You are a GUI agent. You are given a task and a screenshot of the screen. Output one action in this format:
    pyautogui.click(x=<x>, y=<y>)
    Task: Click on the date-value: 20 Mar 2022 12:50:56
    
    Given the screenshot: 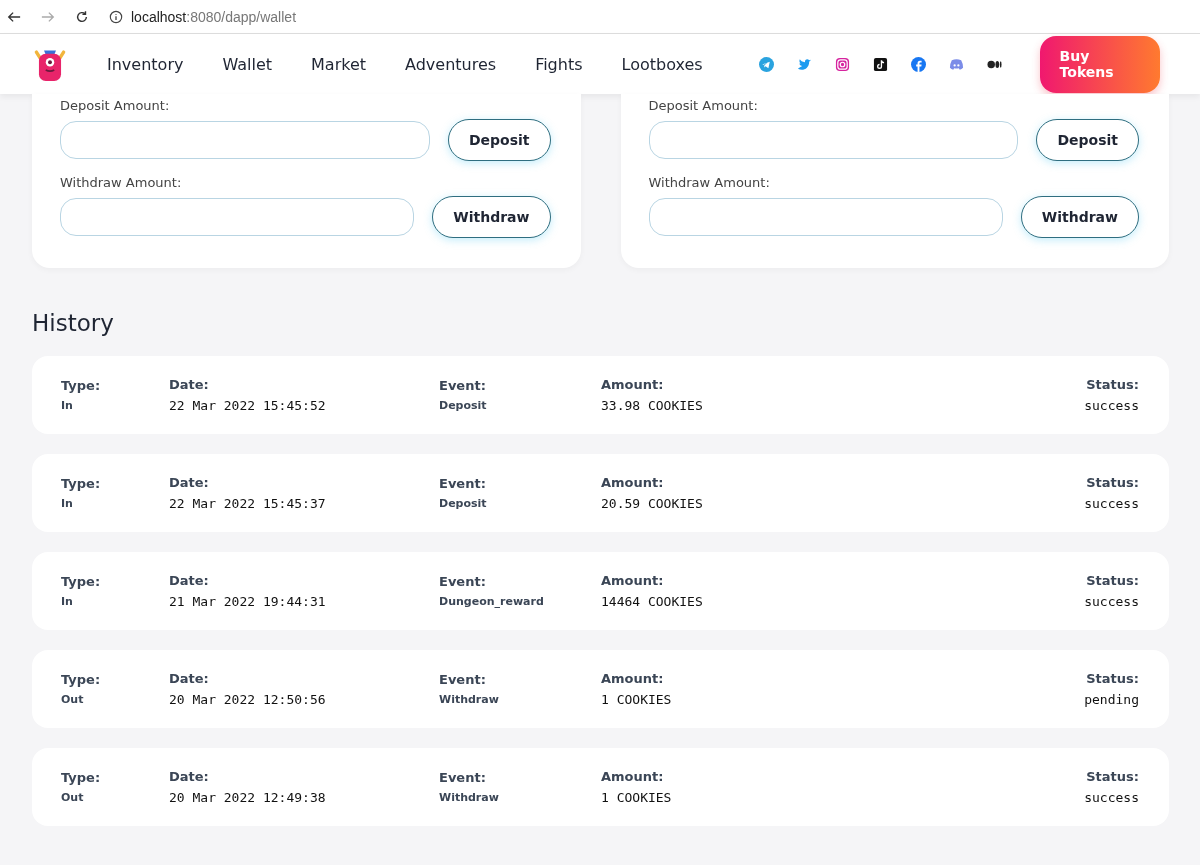 What is the action you would take?
    pyautogui.click(x=248, y=699)
    